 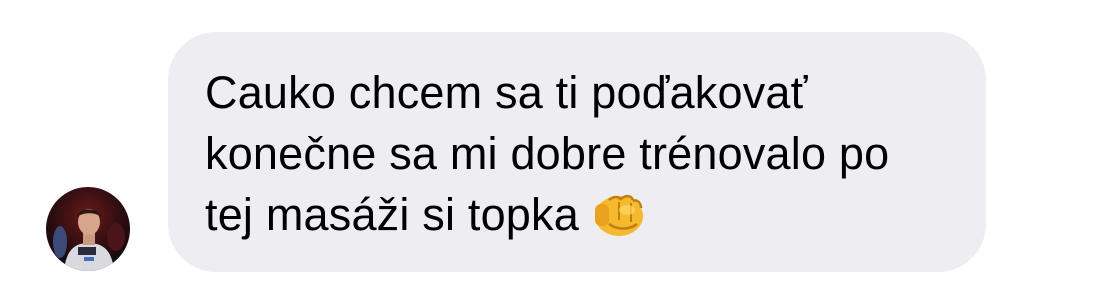 I want to click on message-line: Cauko chcem sa ti poďakovať, so click(x=506, y=92).